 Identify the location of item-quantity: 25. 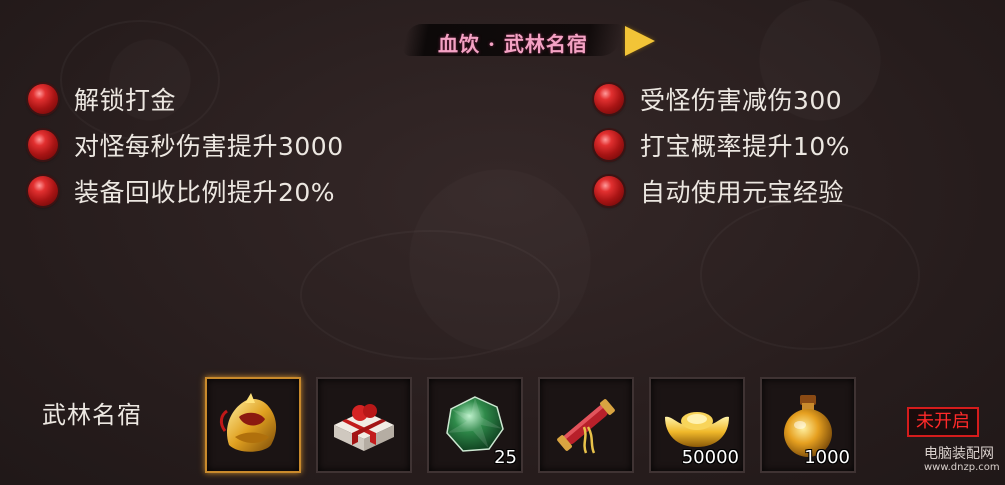
(505, 457).